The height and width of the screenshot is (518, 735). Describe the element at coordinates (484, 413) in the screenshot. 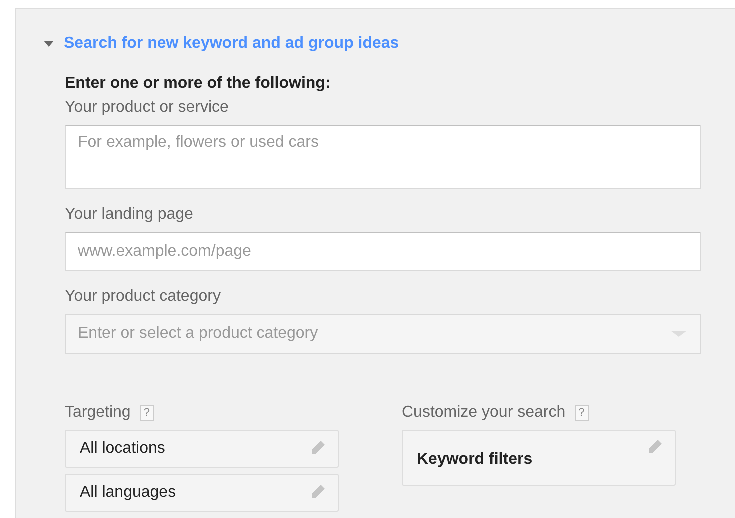

I see `column-title: Customize your search` at that location.